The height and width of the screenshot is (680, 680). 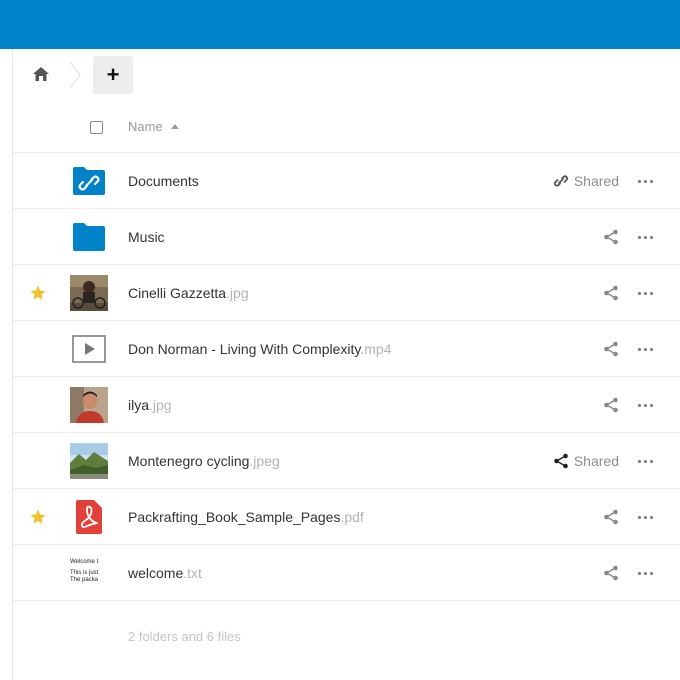 What do you see at coordinates (174, 126) in the screenshot?
I see `sort-ascending-icon` at bounding box center [174, 126].